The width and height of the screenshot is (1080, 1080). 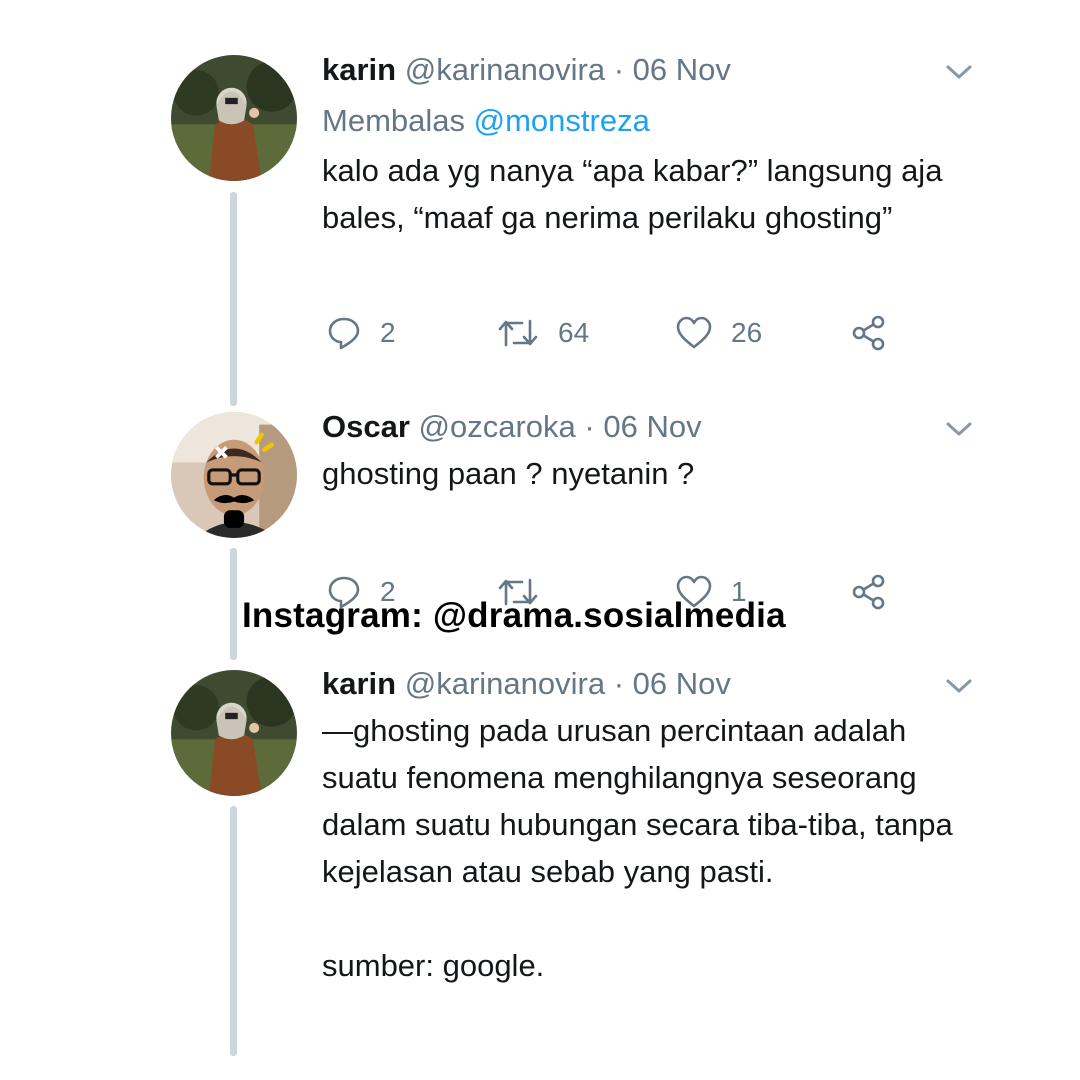 I want to click on tweet-header: Oscar @ozcaroka · 06 Nov, so click(x=512, y=427).